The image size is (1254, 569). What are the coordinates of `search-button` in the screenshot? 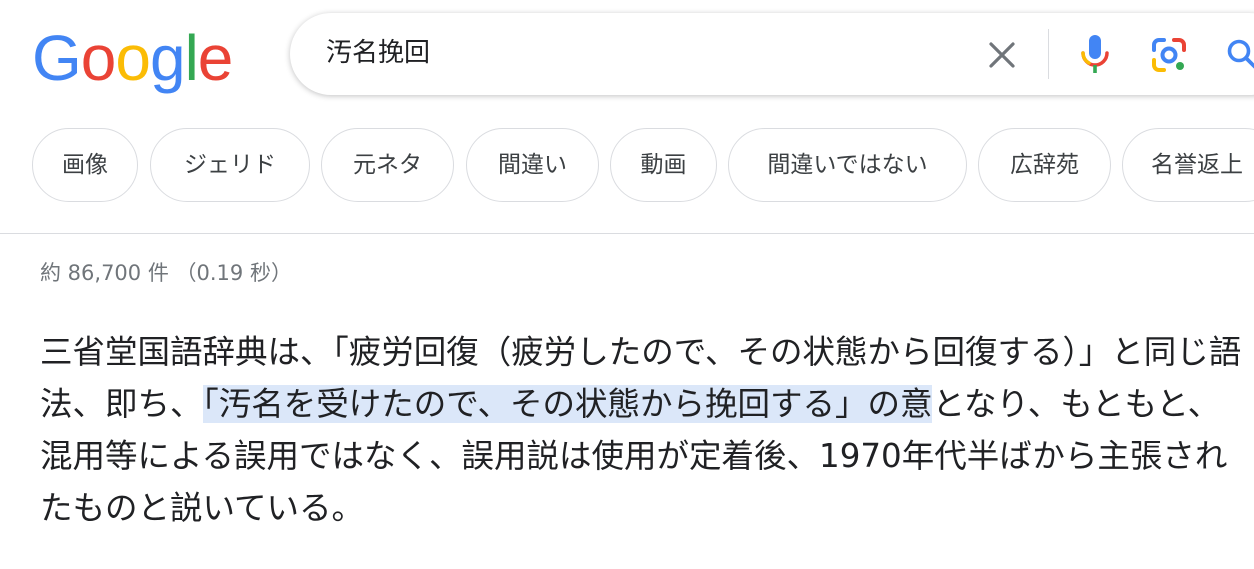 It's located at (1237, 55).